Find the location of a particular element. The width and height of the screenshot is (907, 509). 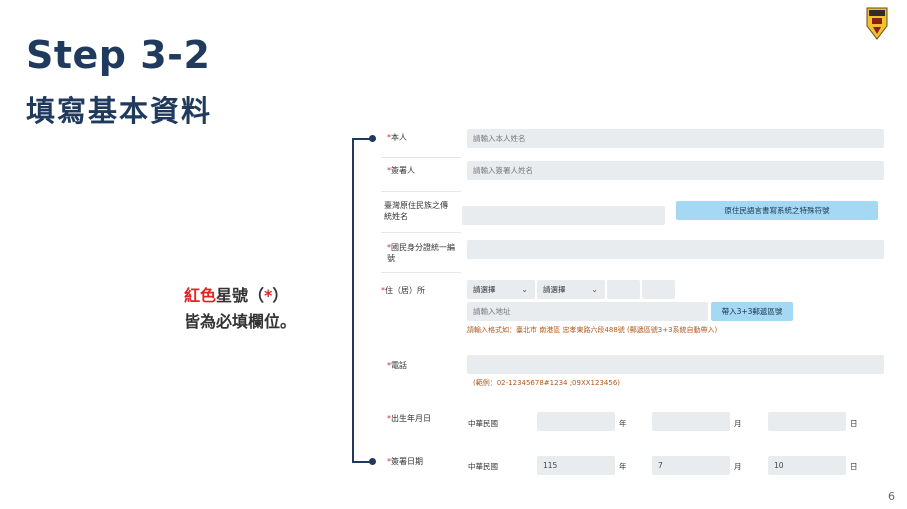

zip-first-input is located at coordinates (623, 289).